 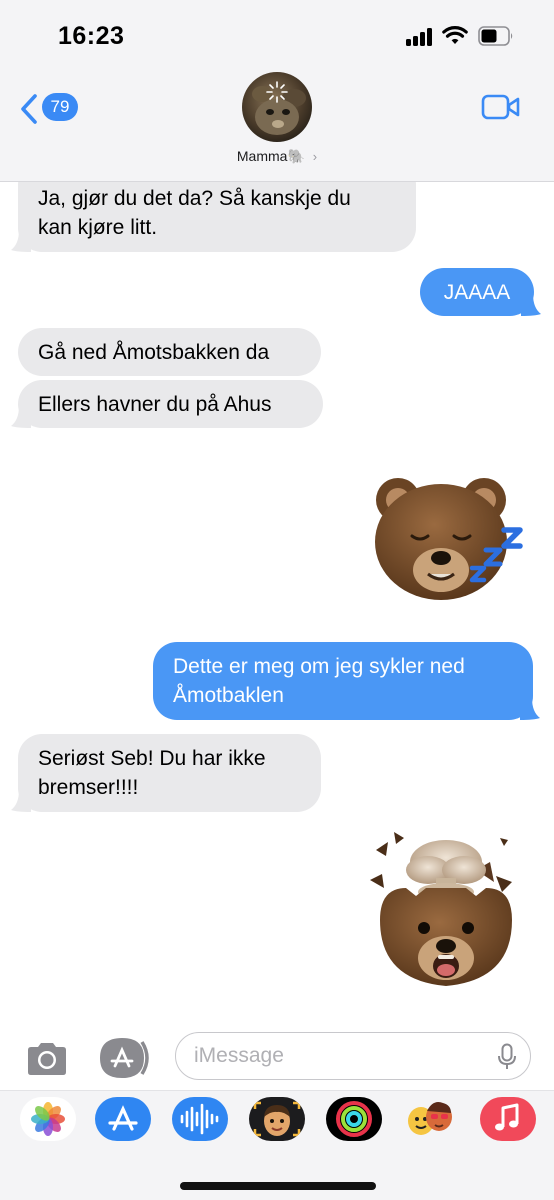 What do you see at coordinates (420, 37) in the screenshot?
I see `cellular-signal-icon` at bounding box center [420, 37].